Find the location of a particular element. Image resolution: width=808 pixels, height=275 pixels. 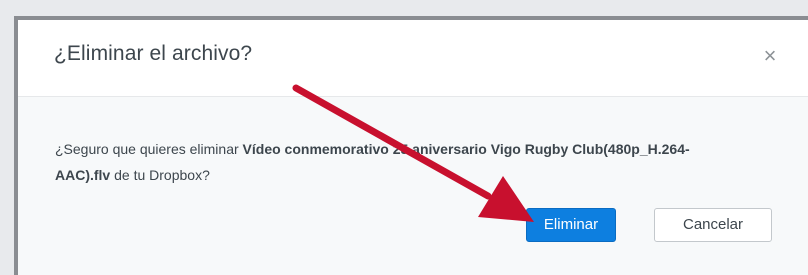

message-prefix: ¿Seguro que quieres eliminar is located at coordinates (149, 149).